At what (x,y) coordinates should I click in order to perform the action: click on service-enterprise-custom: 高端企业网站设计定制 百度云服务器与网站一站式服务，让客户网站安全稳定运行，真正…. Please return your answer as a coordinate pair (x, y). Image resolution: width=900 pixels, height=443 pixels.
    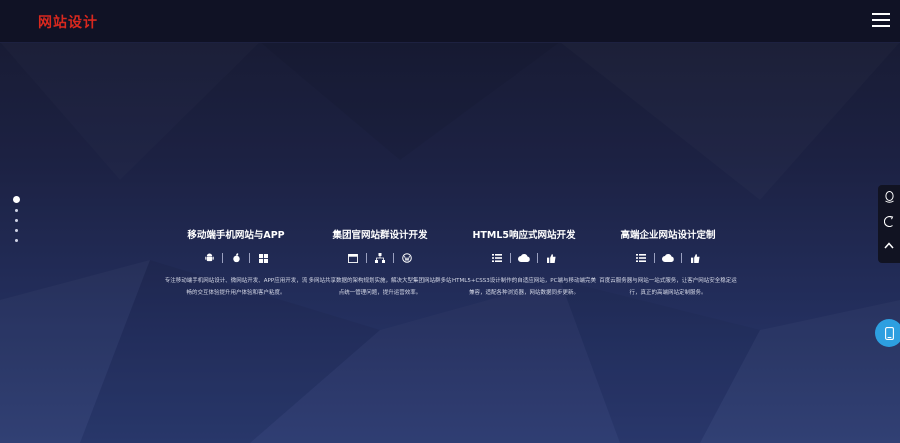
    Looking at the image, I should click on (668, 264).